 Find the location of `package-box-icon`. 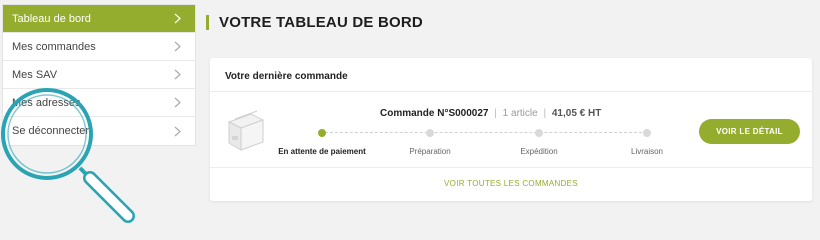

package-box-icon is located at coordinates (246, 130).